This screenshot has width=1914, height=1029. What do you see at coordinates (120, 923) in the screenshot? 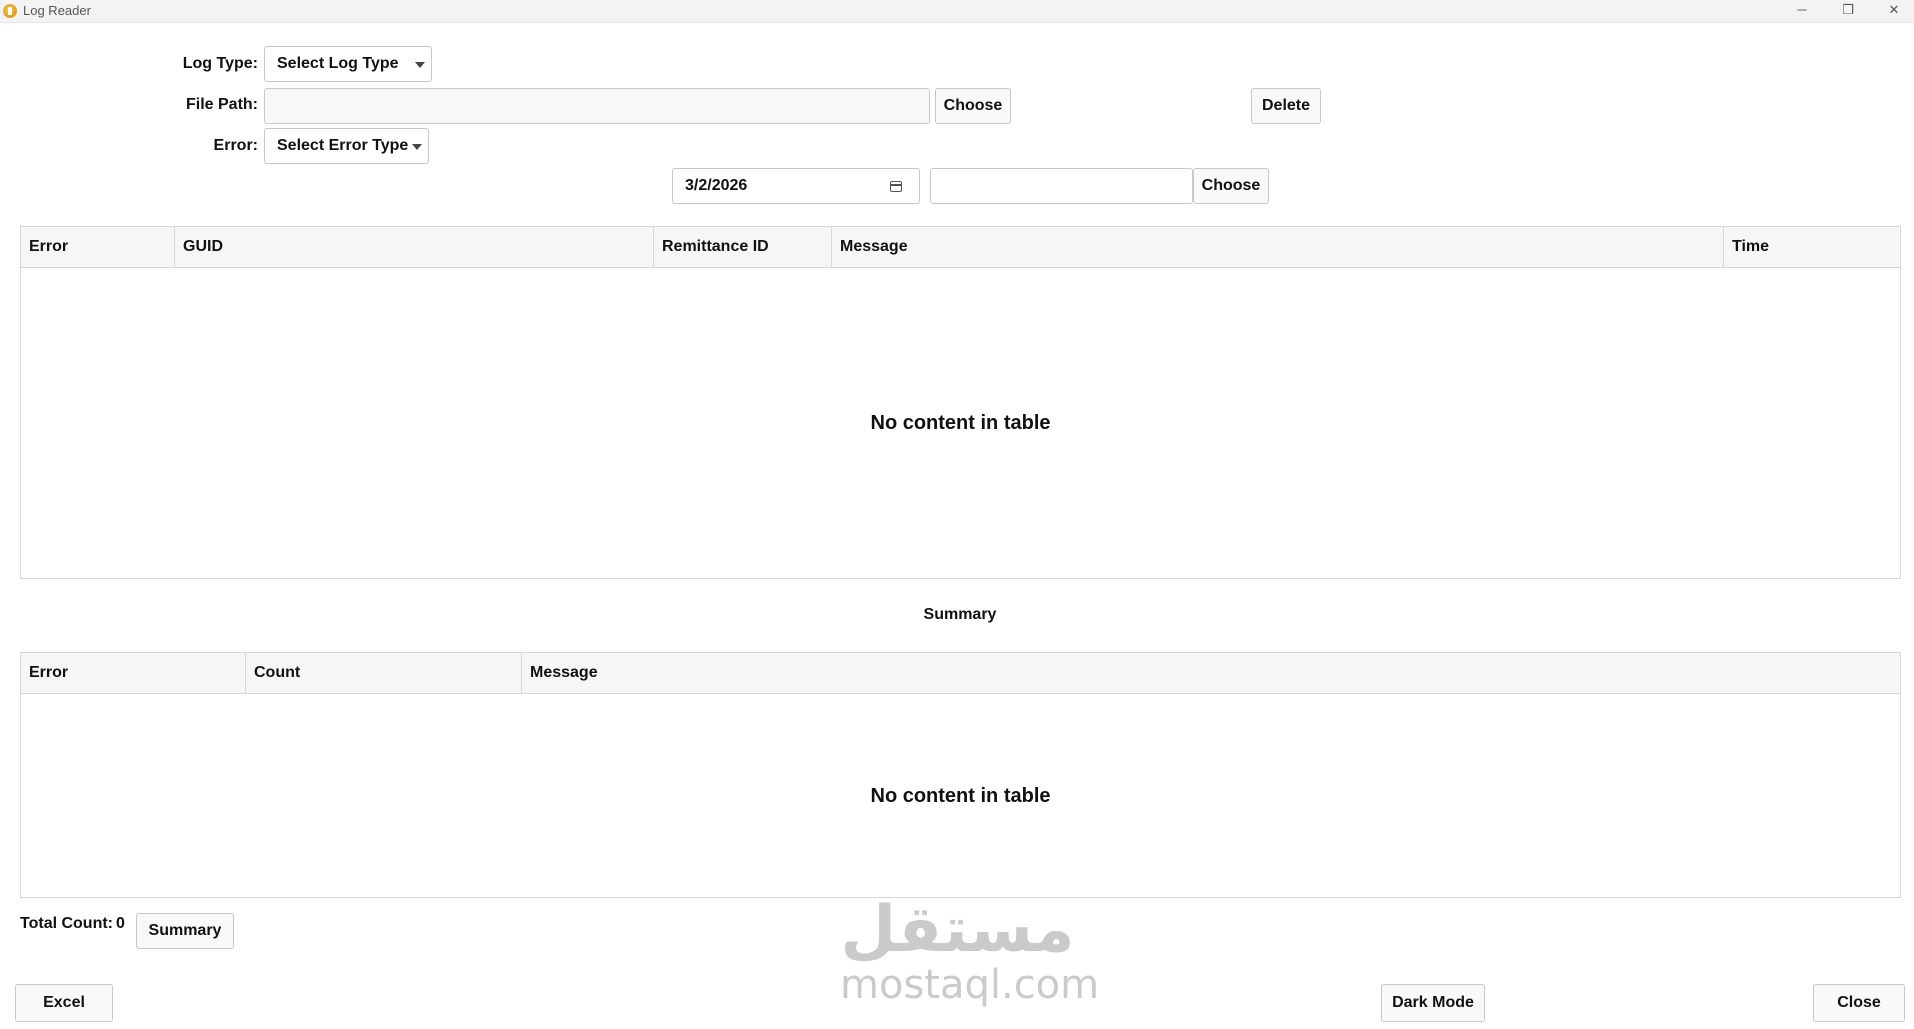
I see `total-count-value: 0` at bounding box center [120, 923].